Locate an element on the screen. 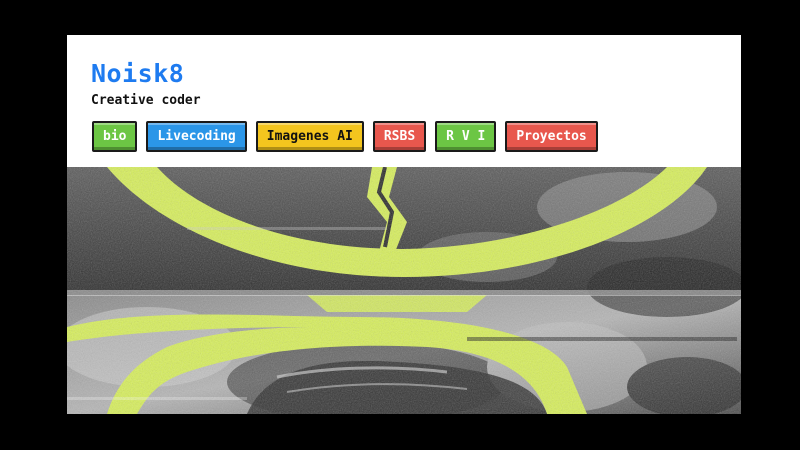  site-tagline: Creative coder is located at coordinates (146, 100).